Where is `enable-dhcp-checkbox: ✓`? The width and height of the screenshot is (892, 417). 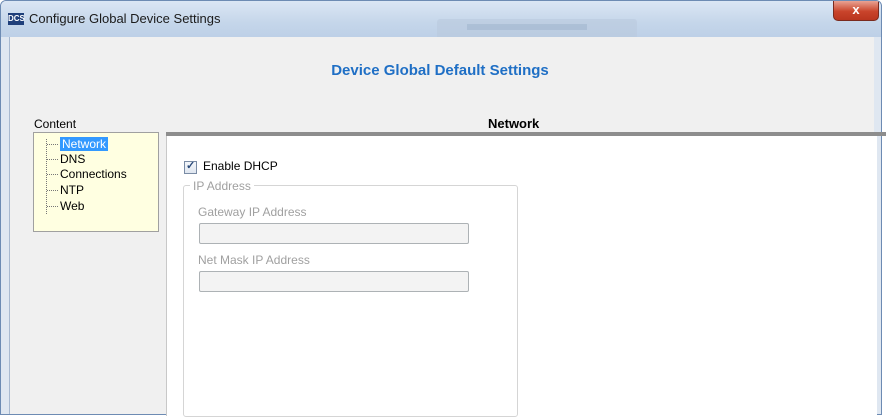 enable-dhcp-checkbox: ✓ is located at coordinates (190, 167).